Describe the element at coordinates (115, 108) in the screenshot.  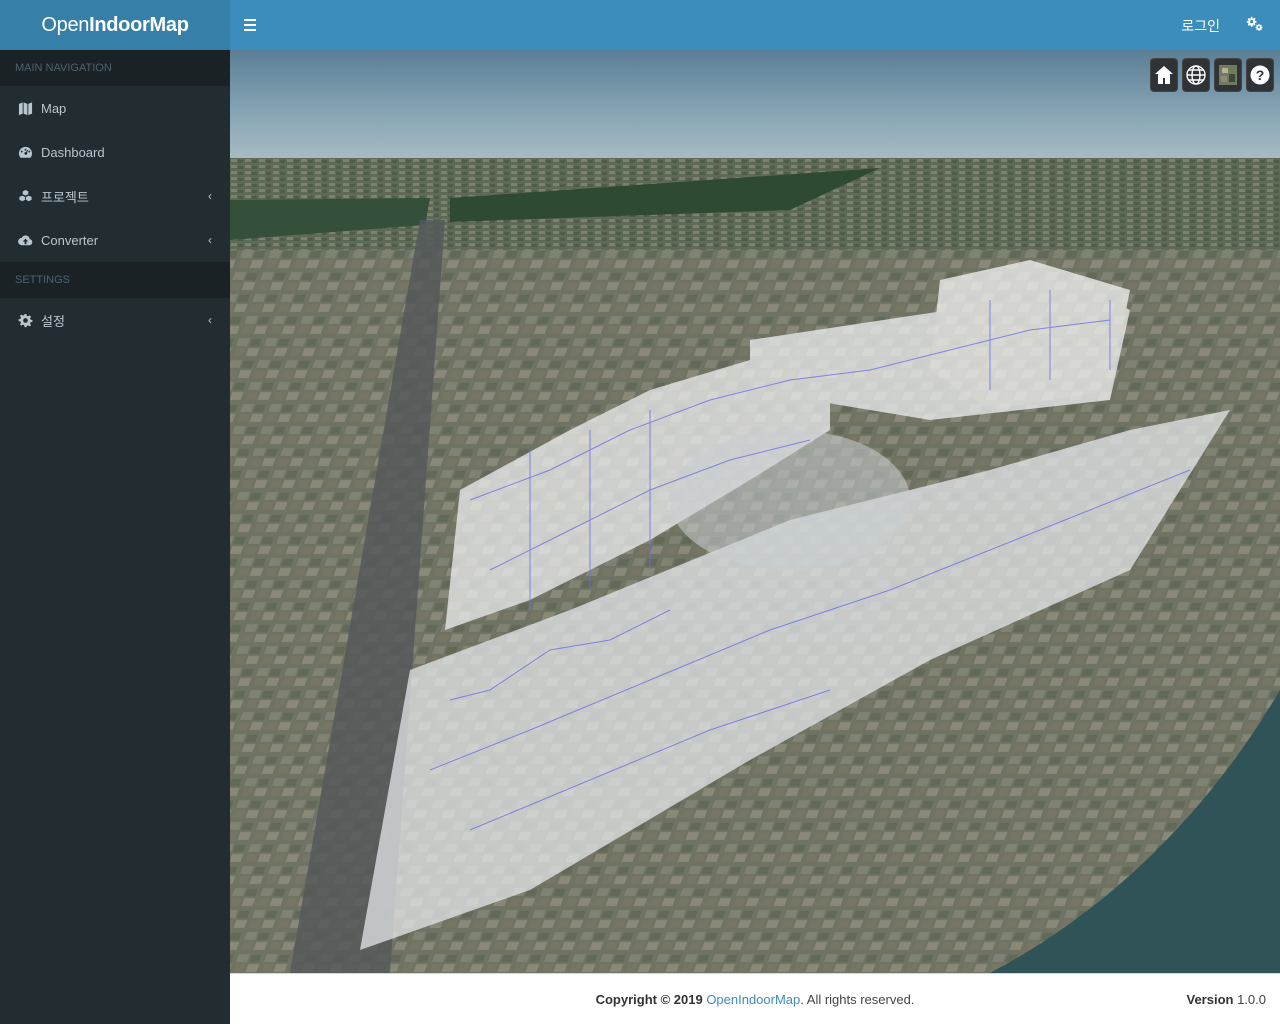
I see `sidebar-item-map: Map` at that location.